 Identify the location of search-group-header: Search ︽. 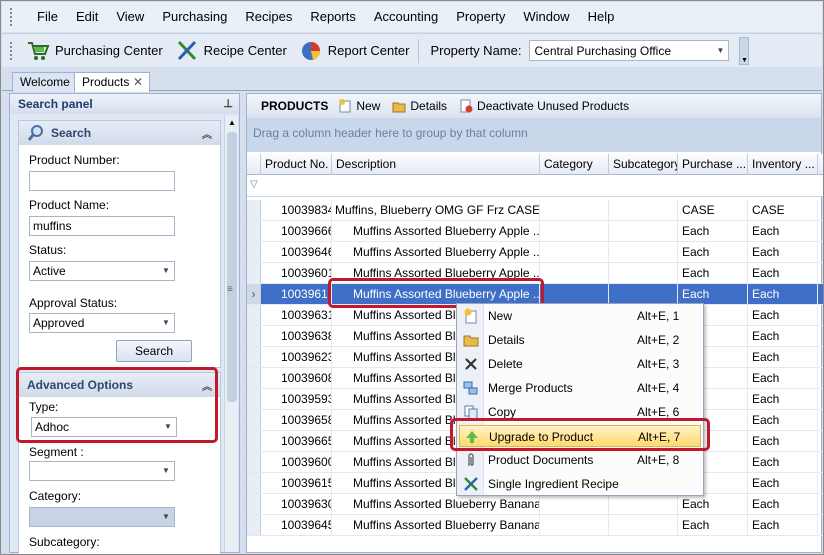
(119, 133).